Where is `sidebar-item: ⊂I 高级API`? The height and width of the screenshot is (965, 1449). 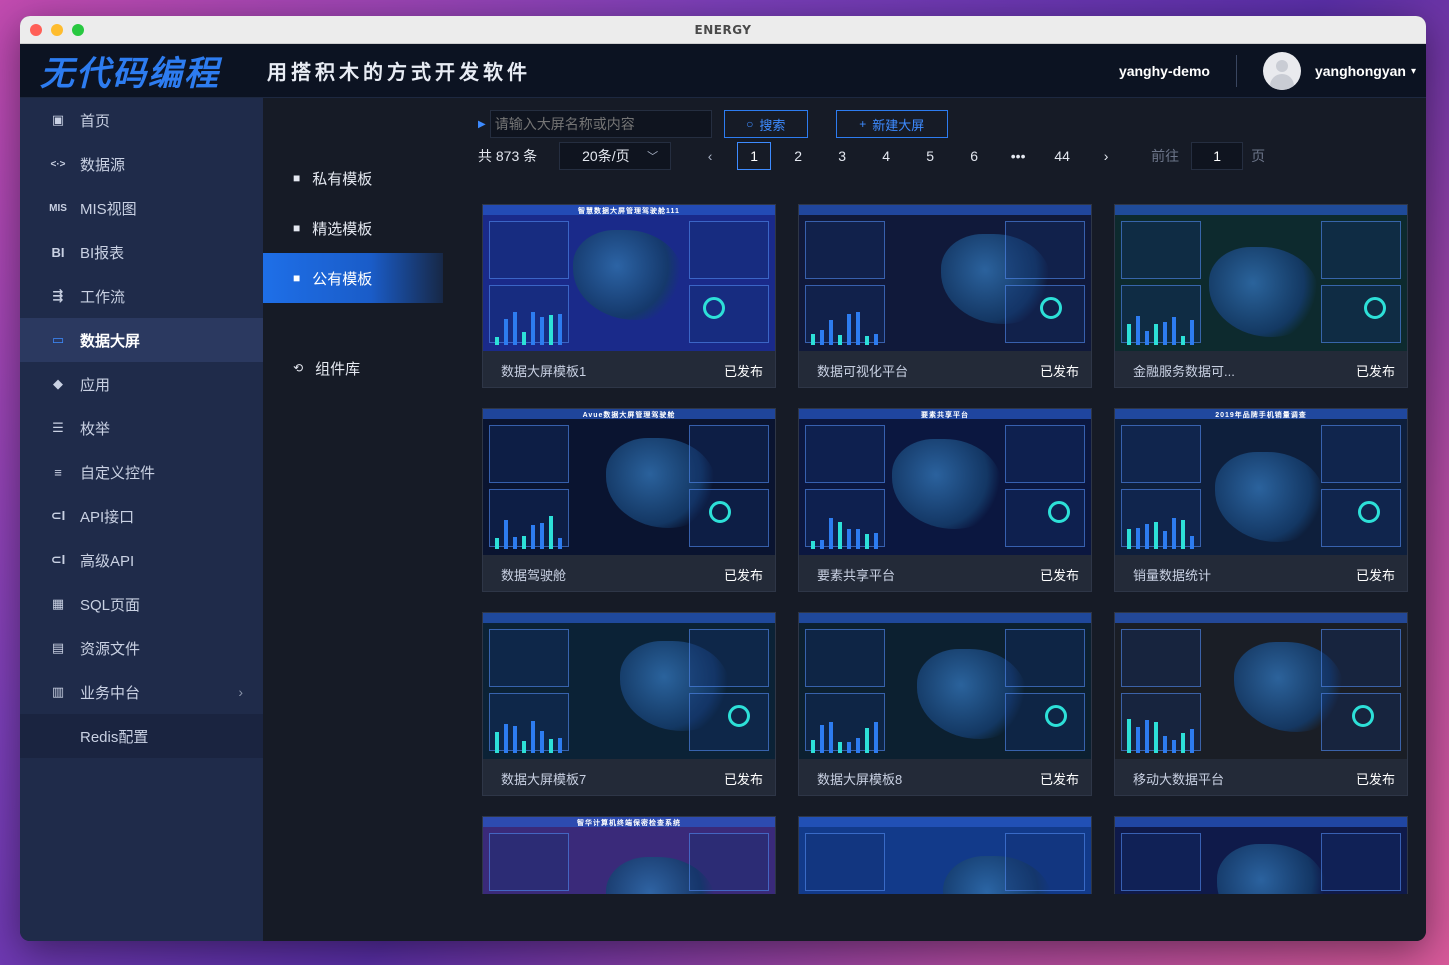
sidebar-item: ⊂I 高级API is located at coordinates (141, 560).